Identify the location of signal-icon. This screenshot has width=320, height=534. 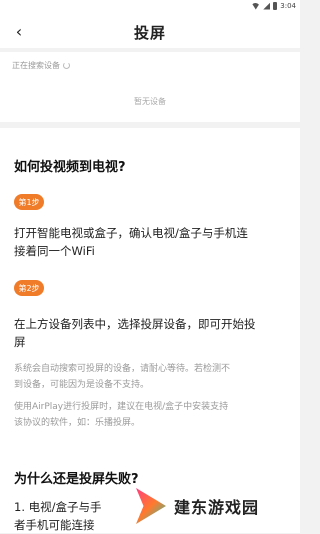
(267, 6).